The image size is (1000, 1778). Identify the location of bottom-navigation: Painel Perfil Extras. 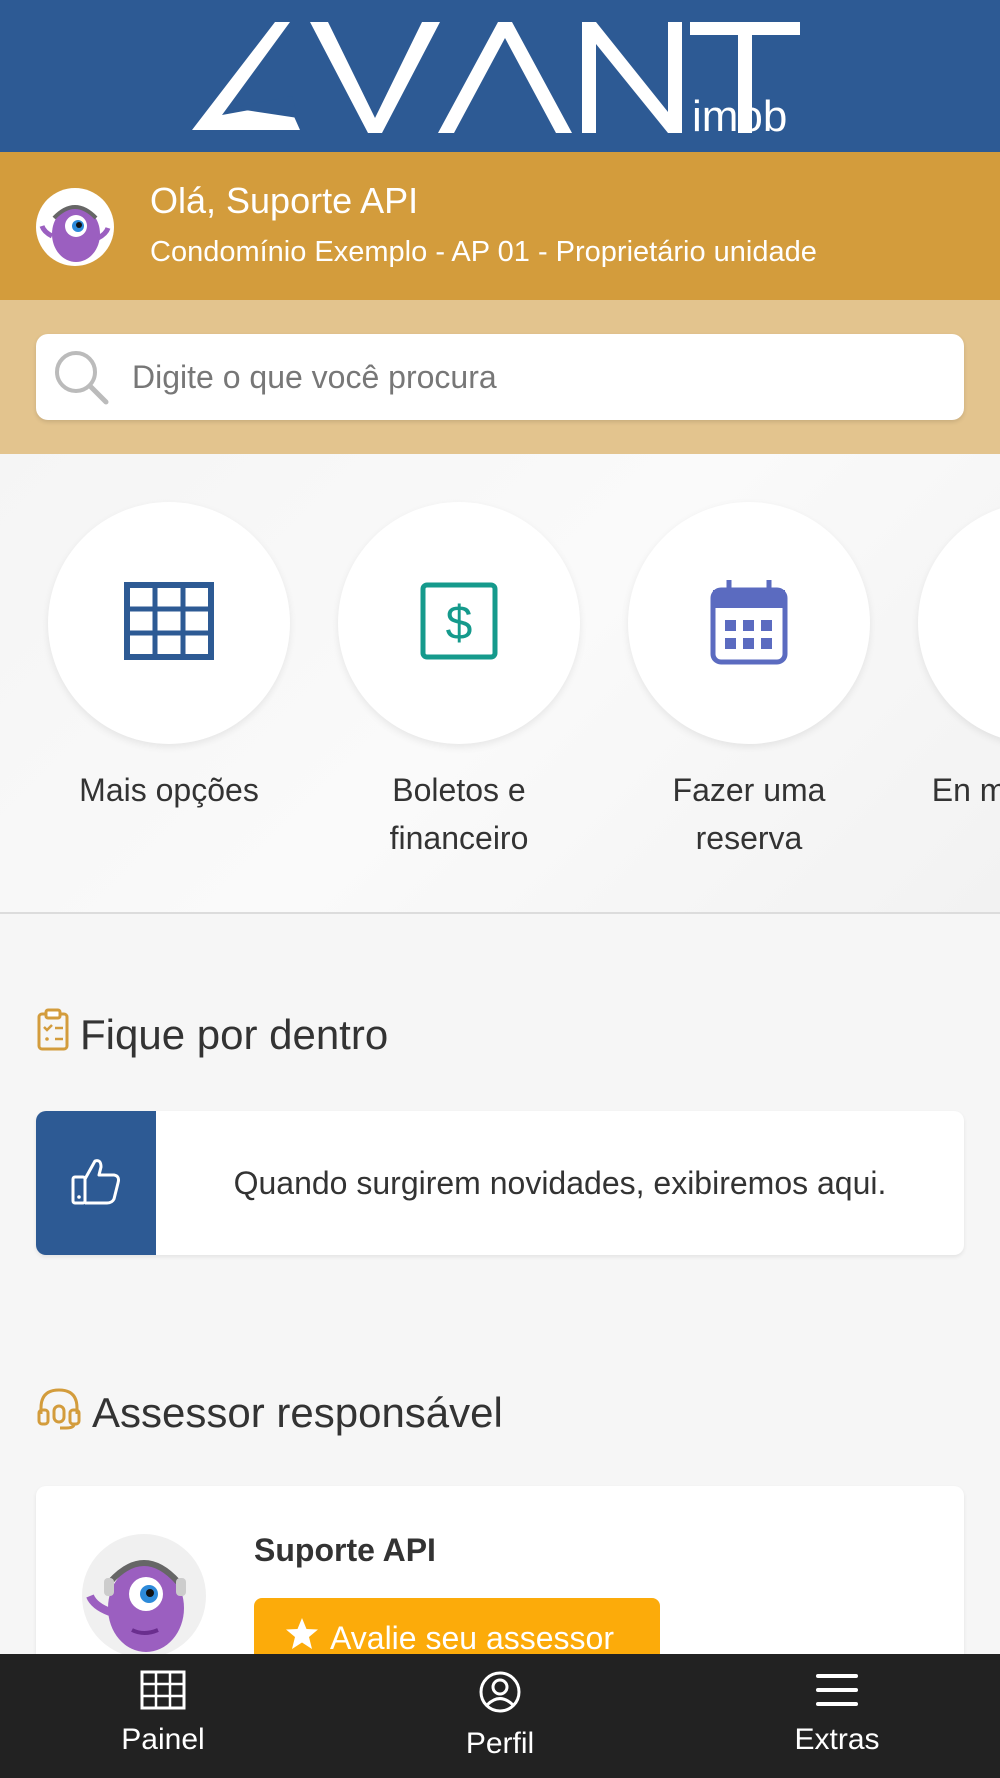
(500, 1716).